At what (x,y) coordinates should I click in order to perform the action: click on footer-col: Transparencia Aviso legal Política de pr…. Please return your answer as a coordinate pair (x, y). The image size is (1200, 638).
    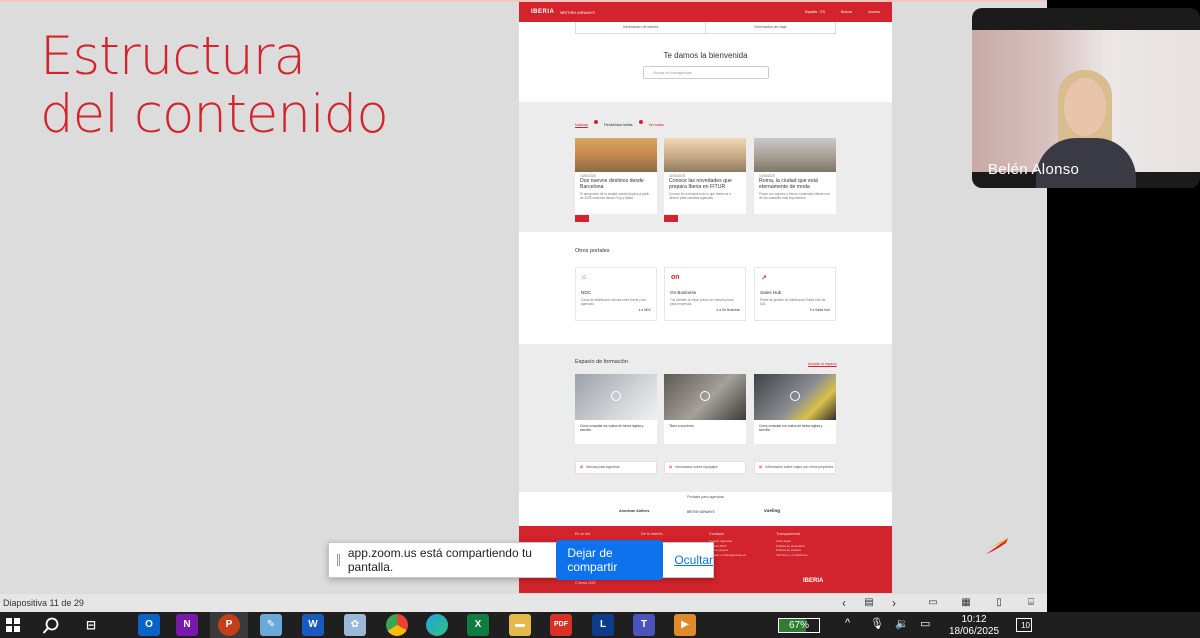
    Looking at the image, I should click on (792, 544).